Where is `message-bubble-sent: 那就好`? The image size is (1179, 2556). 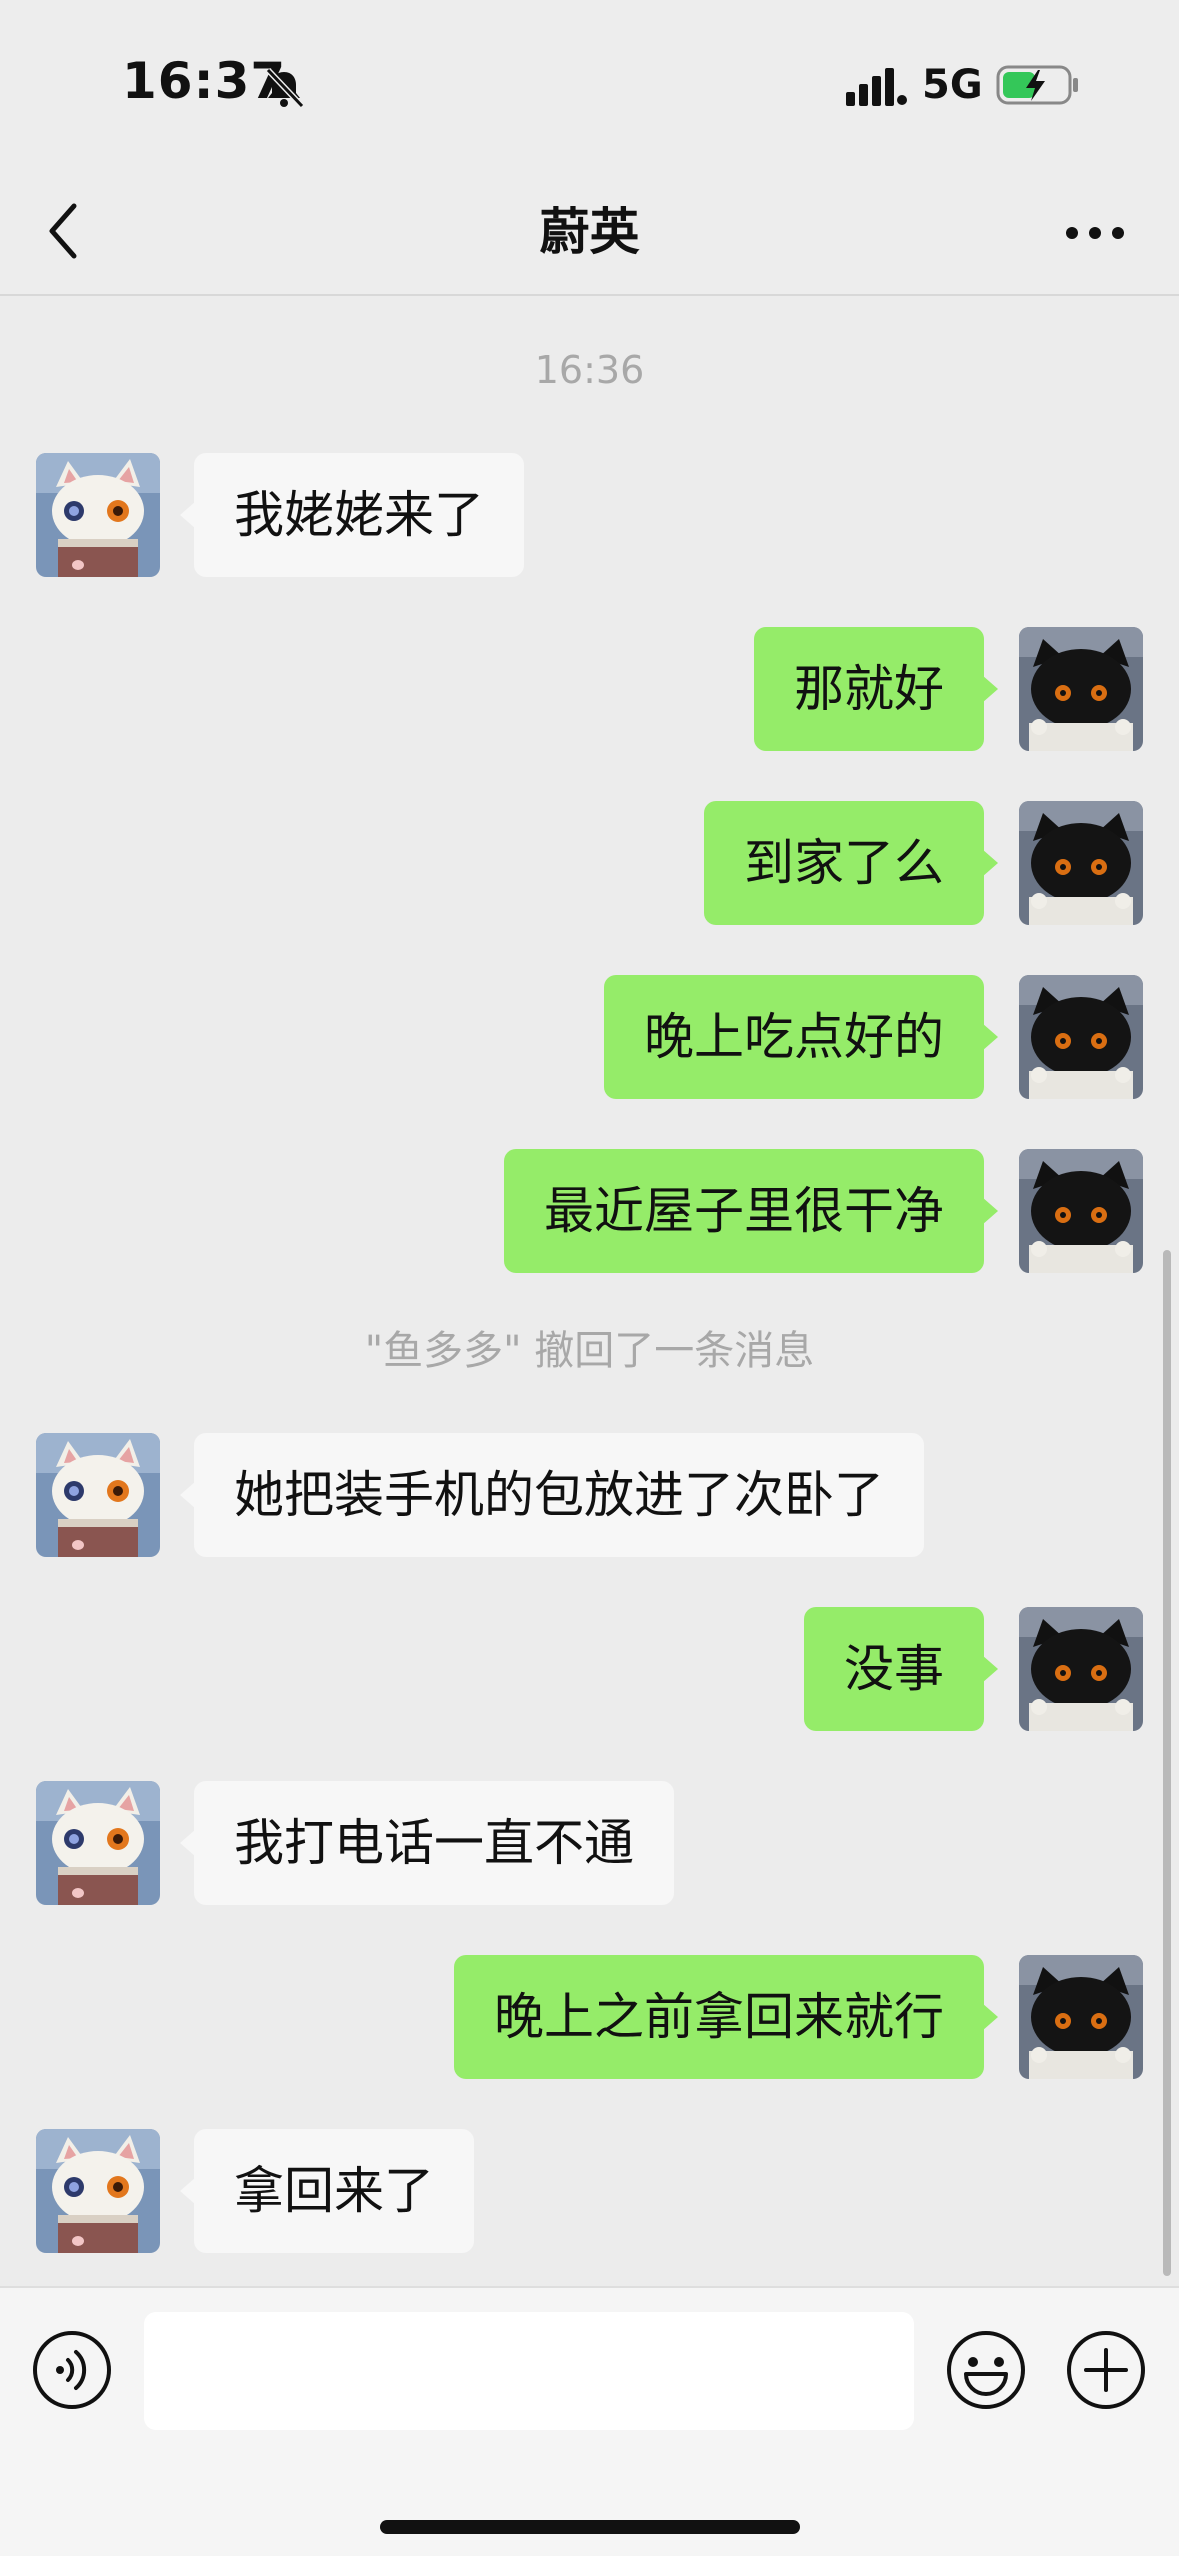 message-bubble-sent: 那就好 is located at coordinates (876, 689).